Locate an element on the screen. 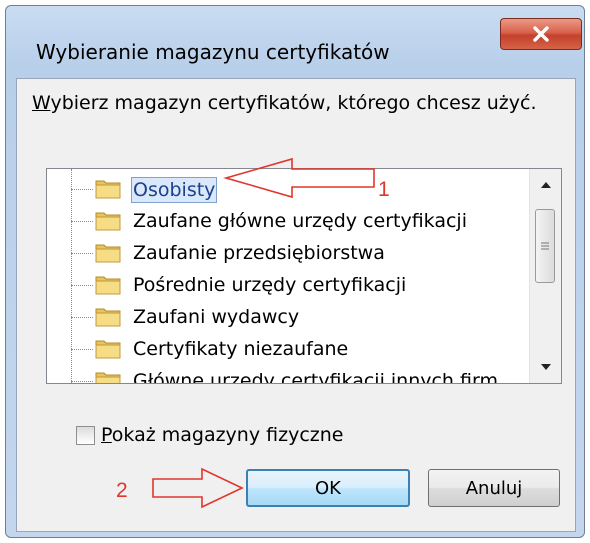 This screenshot has height=543, width=590. tree-item-label: Pośrednie urzędy certyfikacji is located at coordinates (270, 285).